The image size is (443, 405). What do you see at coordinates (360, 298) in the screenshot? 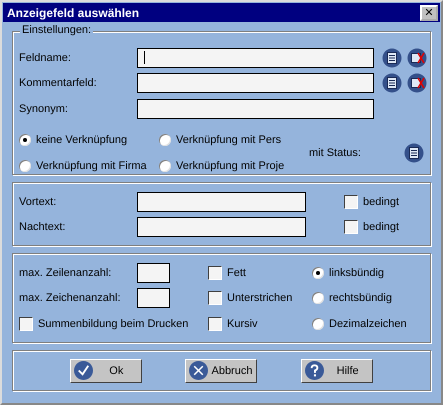
I see `radio-label: rechtsbündig` at bounding box center [360, 298].